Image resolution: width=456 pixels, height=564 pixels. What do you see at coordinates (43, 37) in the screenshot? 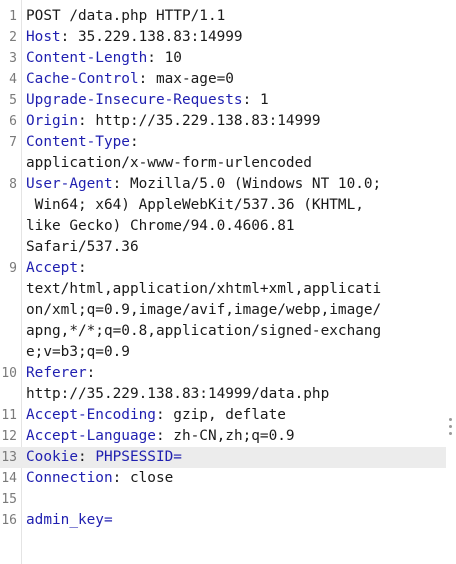
I see `header-name: Host` at bounding box center [43, 37].